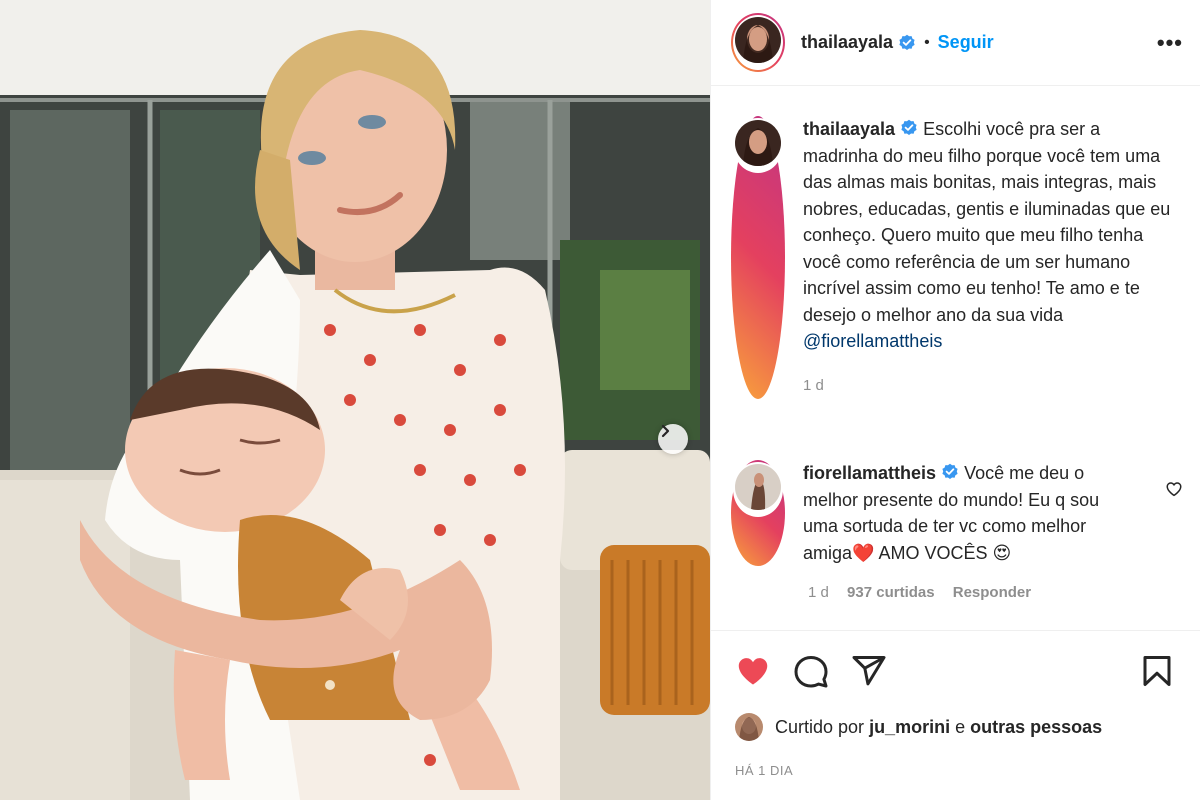 The image size is (1200, 800). I want to click on liked-by-joiner: e, so click(960, 726).